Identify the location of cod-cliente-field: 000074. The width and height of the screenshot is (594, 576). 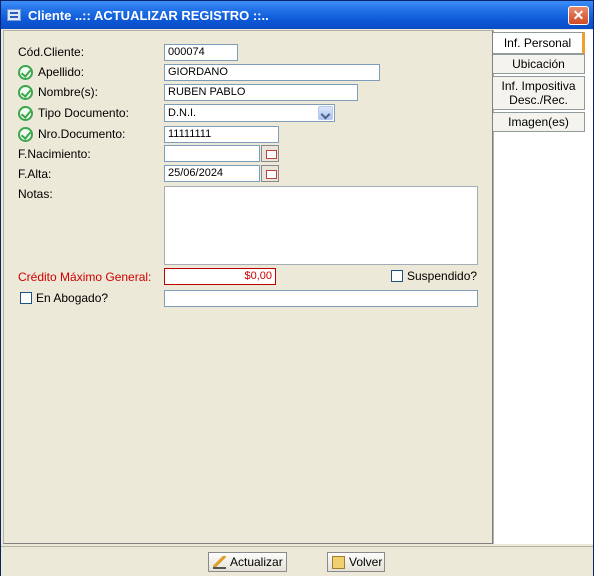
(201, 52).